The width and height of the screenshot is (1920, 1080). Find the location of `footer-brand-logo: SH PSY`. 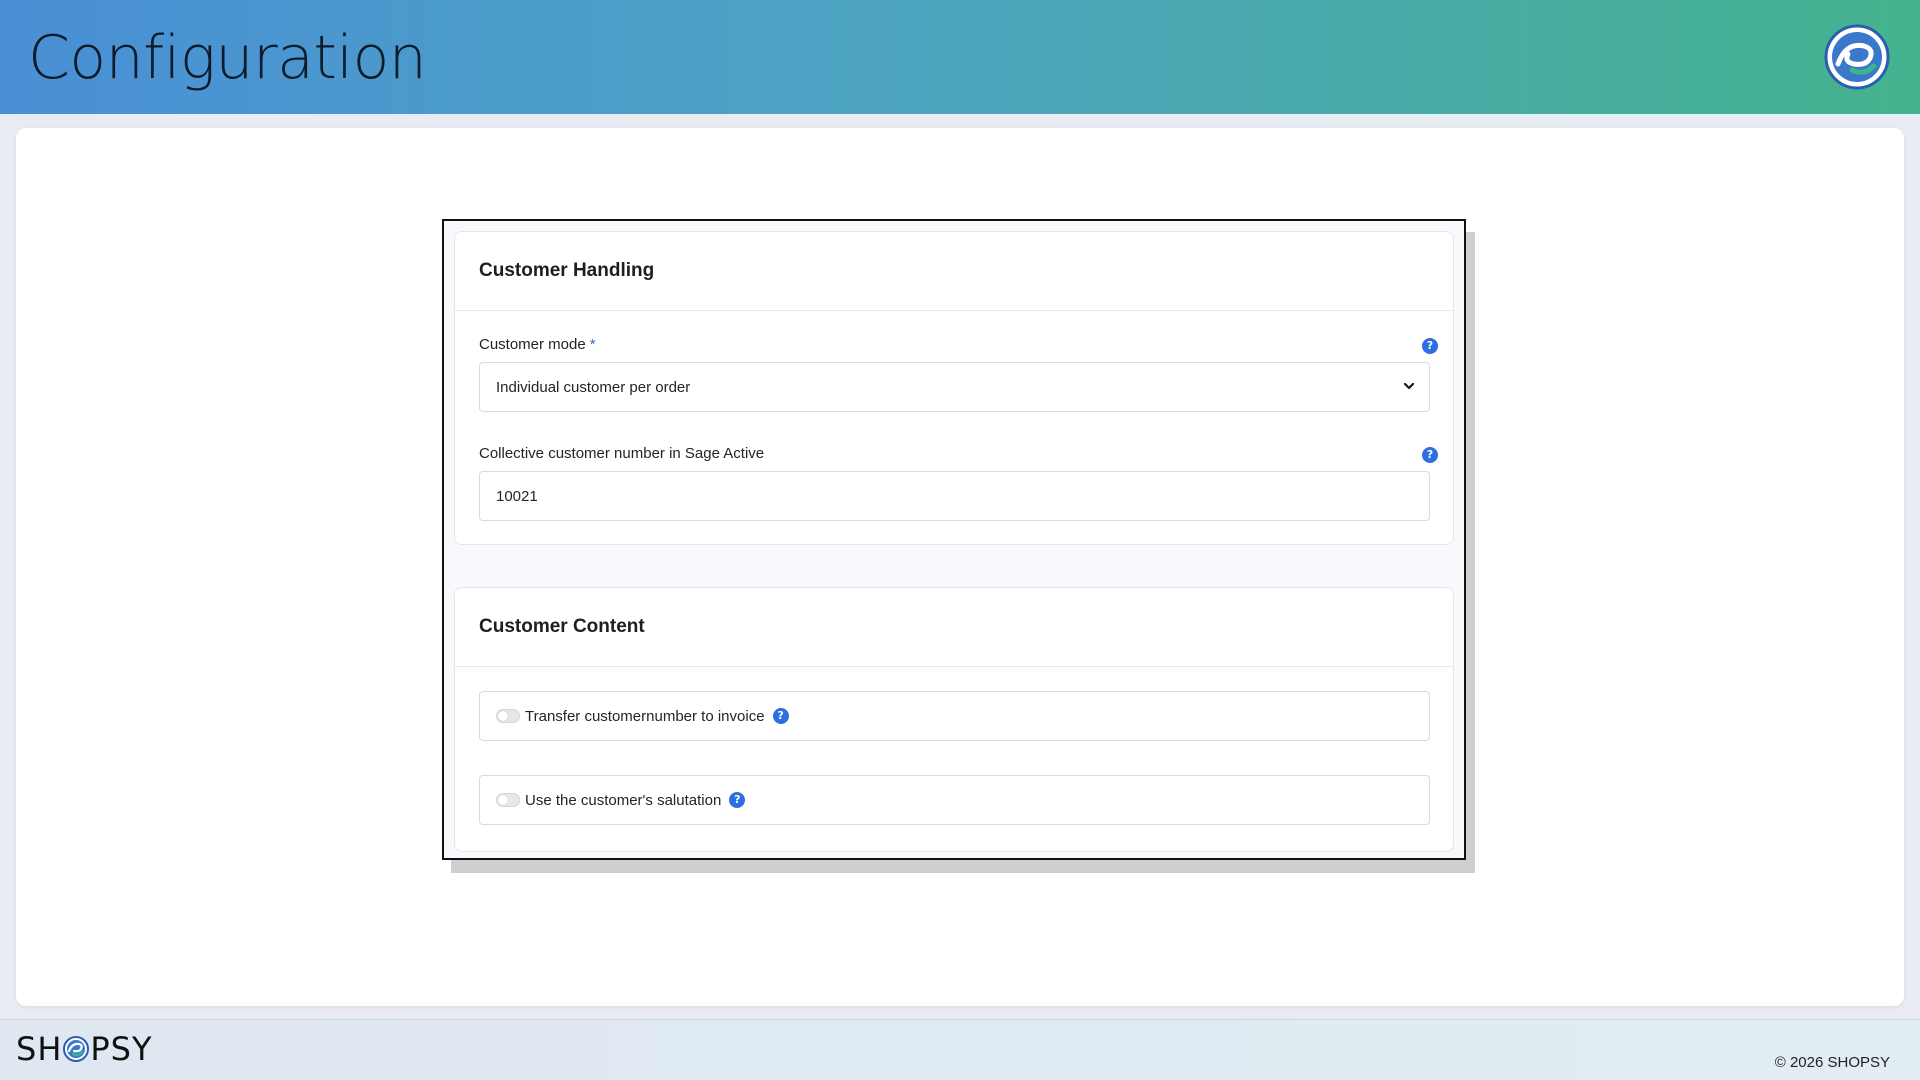

footer-brand-logo: SH PSY is located at coordinates (84, 1049).